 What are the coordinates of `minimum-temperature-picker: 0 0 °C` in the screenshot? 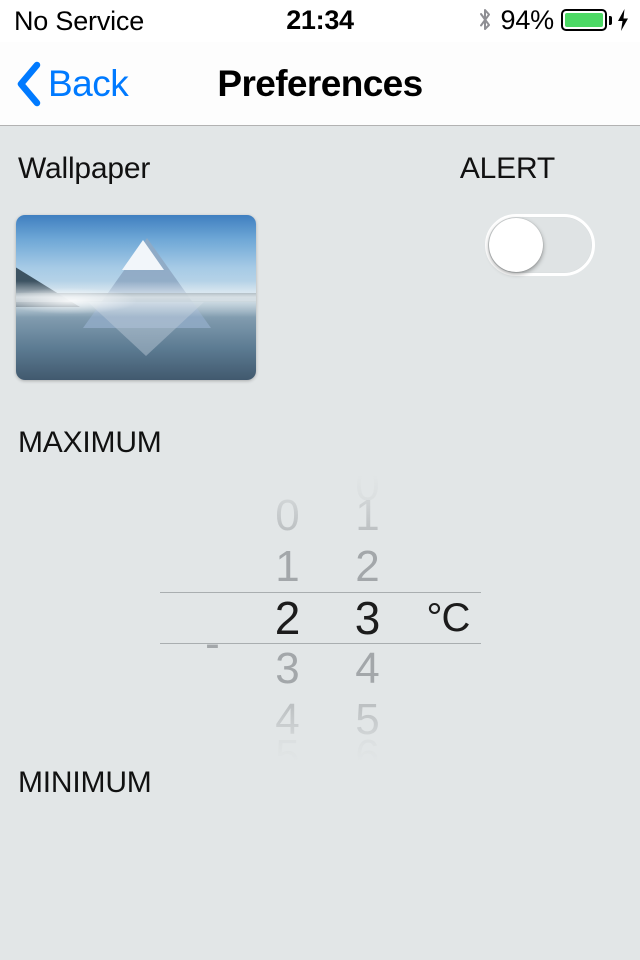 It's located at (320, 938).